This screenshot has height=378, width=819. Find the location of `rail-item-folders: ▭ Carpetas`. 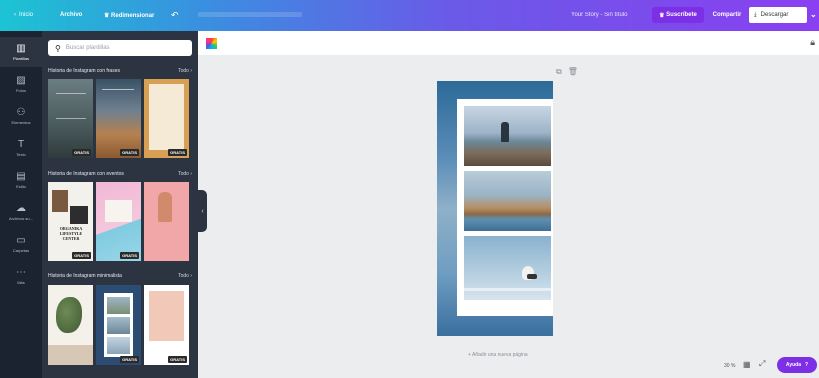

rail-item-folders: ▭ Carpetas is located at coordinates (21, 244).